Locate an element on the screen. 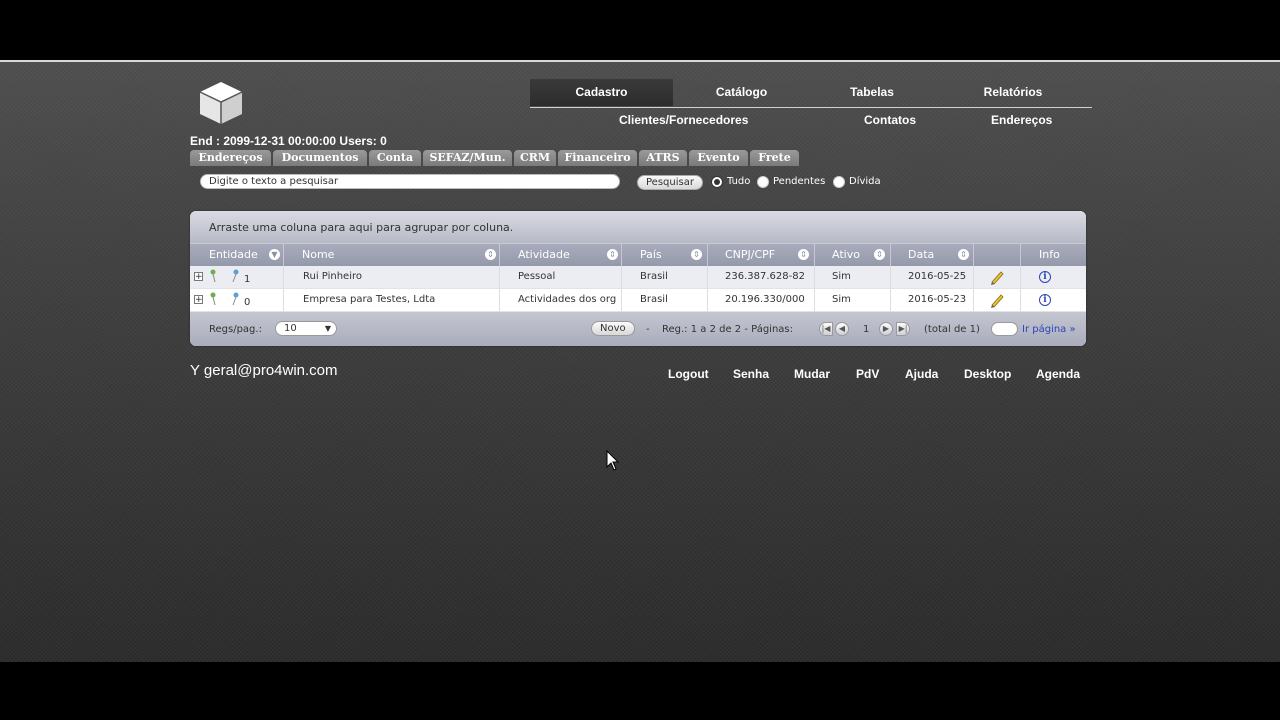 This screenshot has width=1280, height=720. cell-data: 2016-05-25 is located at coordinates (932, 277).